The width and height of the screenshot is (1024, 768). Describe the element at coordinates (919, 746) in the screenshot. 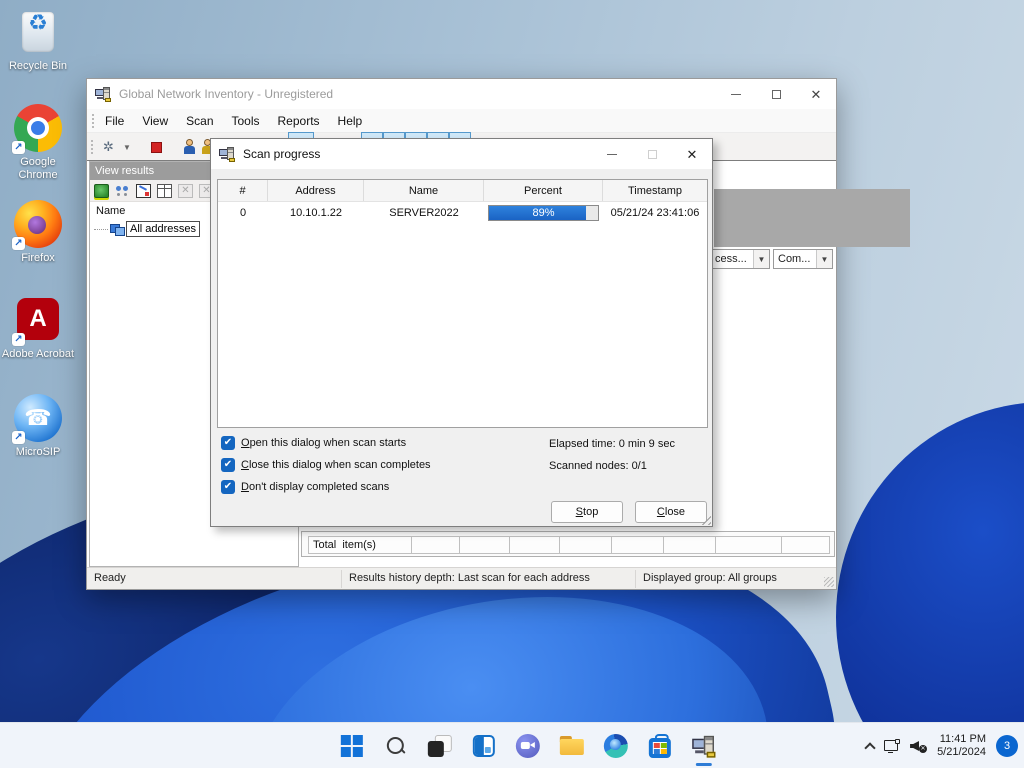

I see `volume-muted-icon: ✕` at that location.